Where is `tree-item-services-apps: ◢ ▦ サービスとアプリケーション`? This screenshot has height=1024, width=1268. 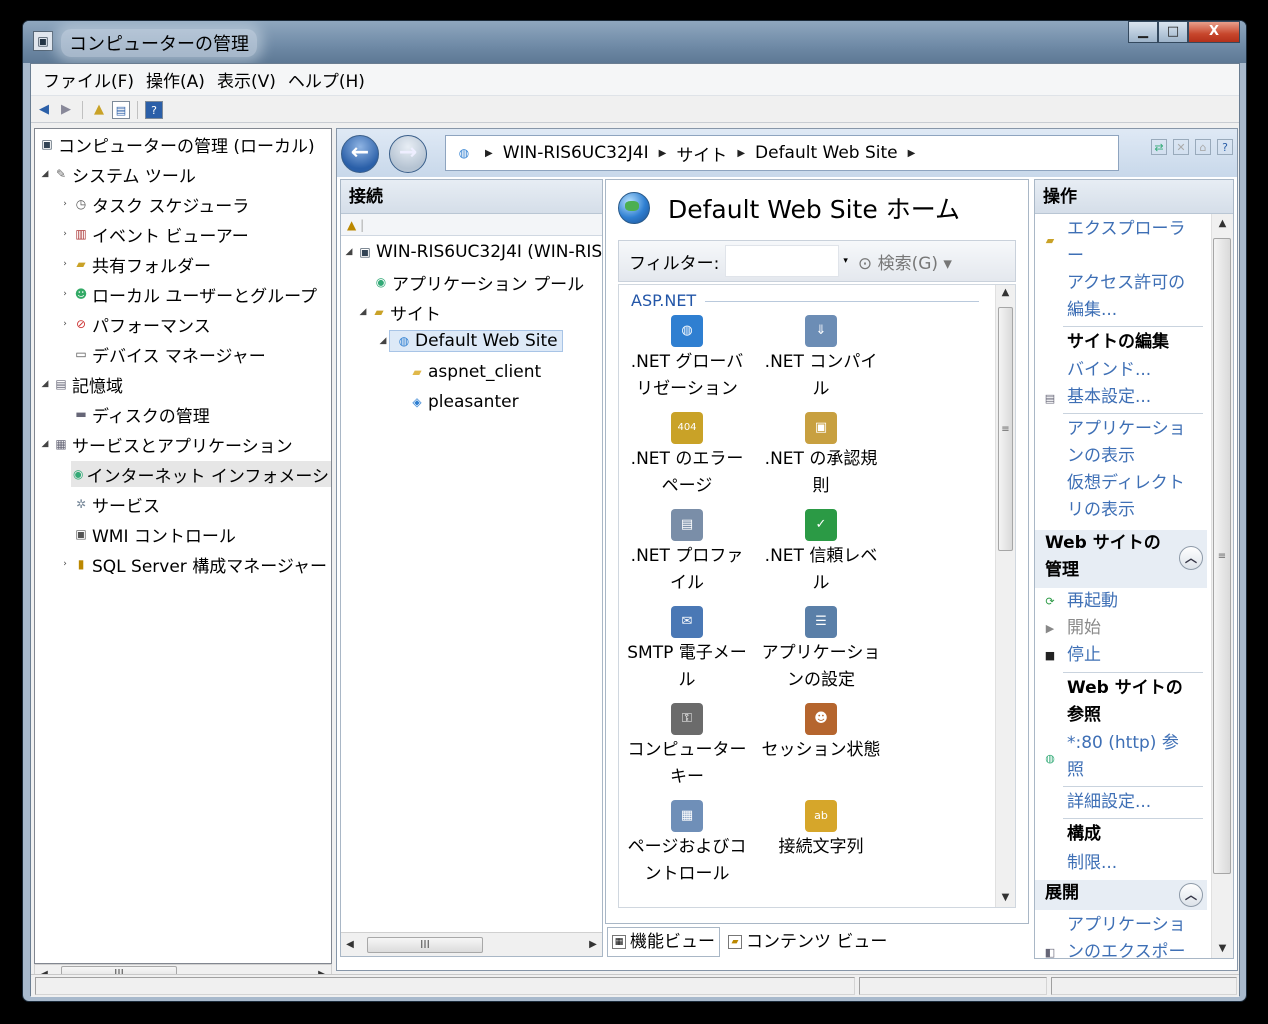
tree-item-services-apps: ◢ ▦ サービスとアプリケーション is located at coordinates (166, 444).